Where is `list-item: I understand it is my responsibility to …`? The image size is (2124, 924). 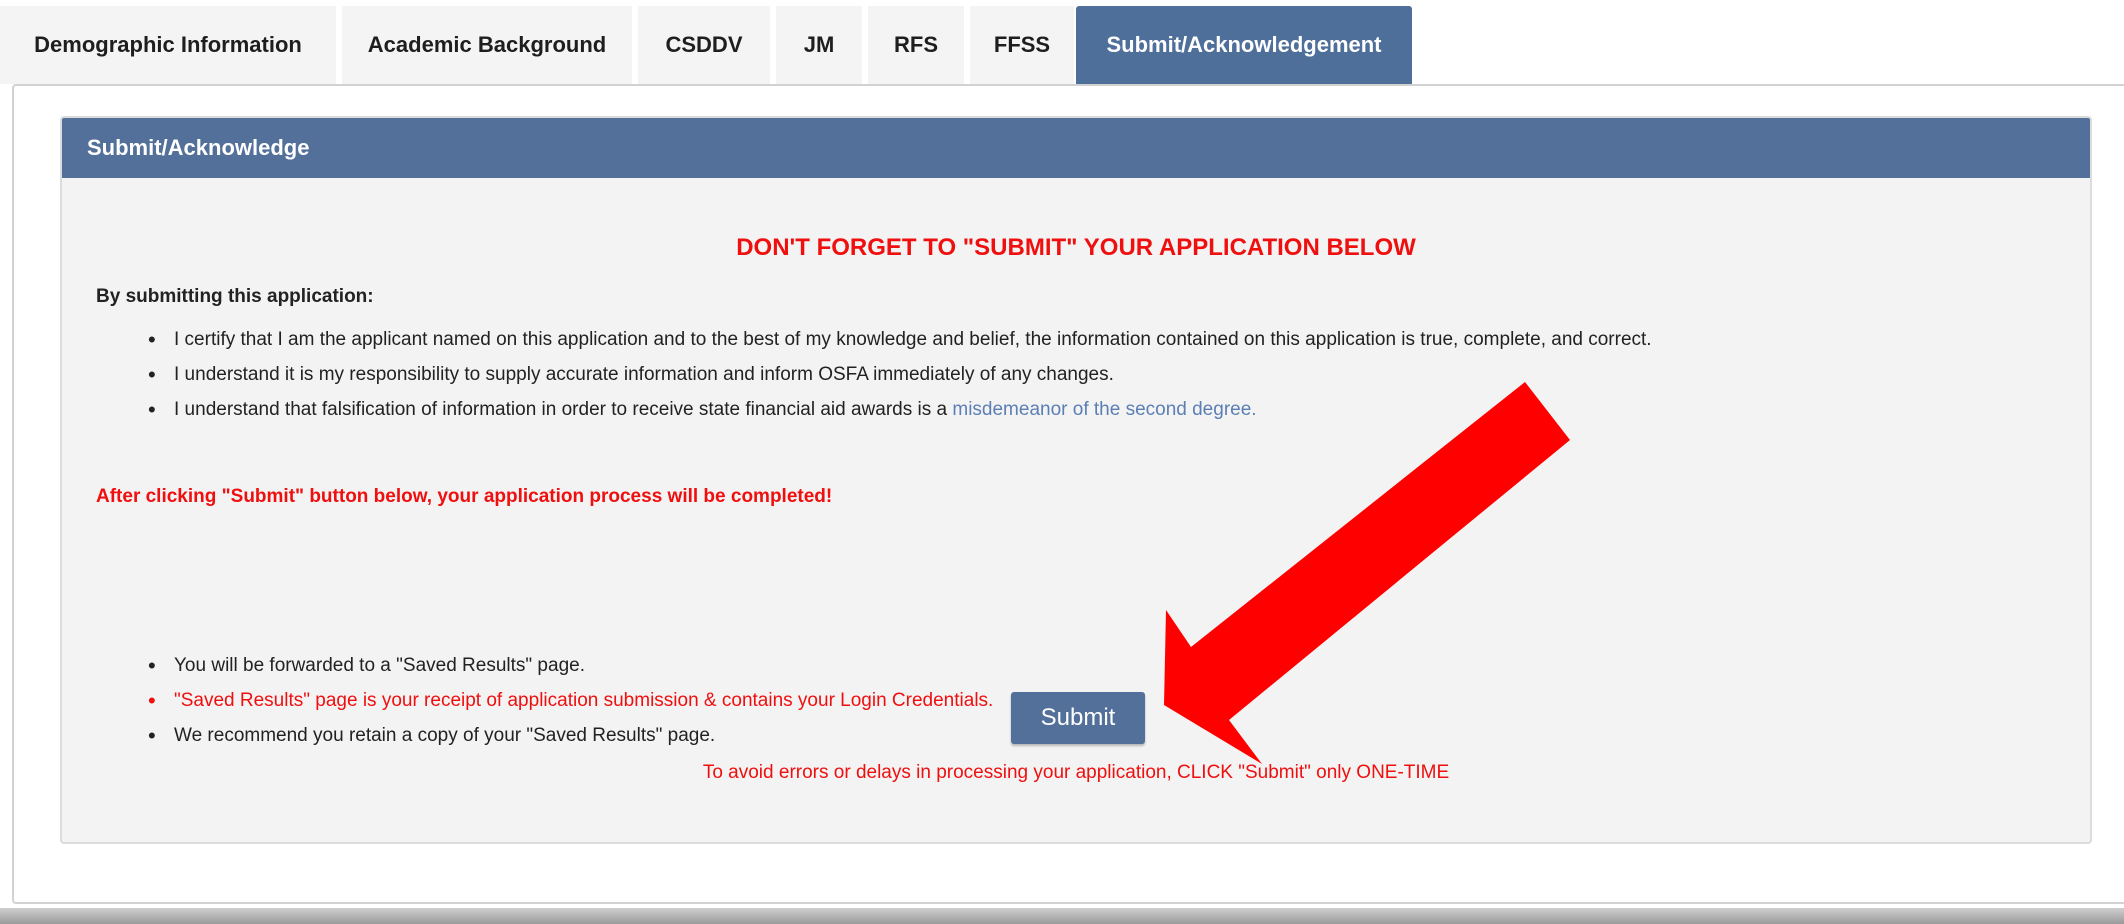 list-item: I understand it is my responsibility to … is located at coordinates (900, 374).